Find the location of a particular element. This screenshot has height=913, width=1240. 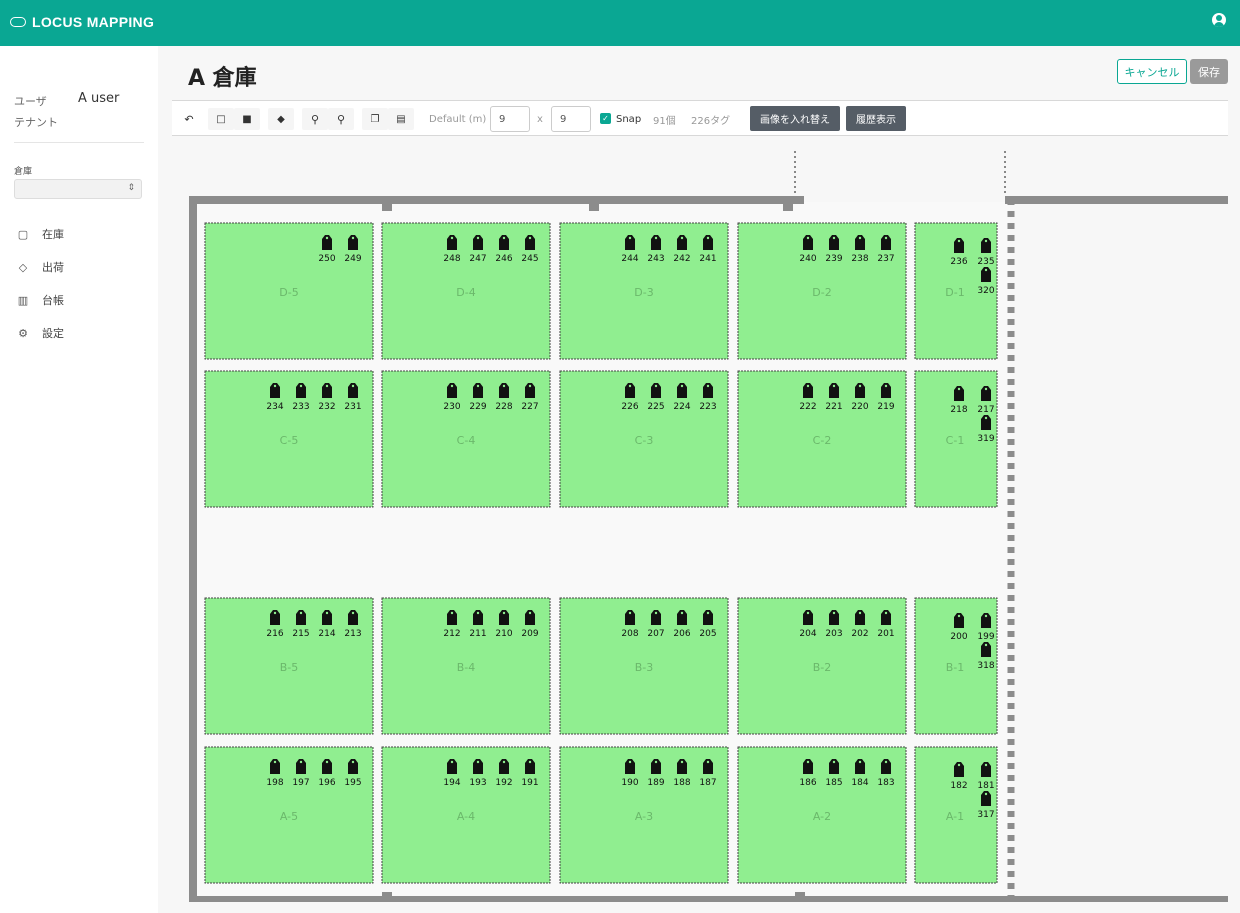

tag-label: 194 is located at coordinates (451, 783).